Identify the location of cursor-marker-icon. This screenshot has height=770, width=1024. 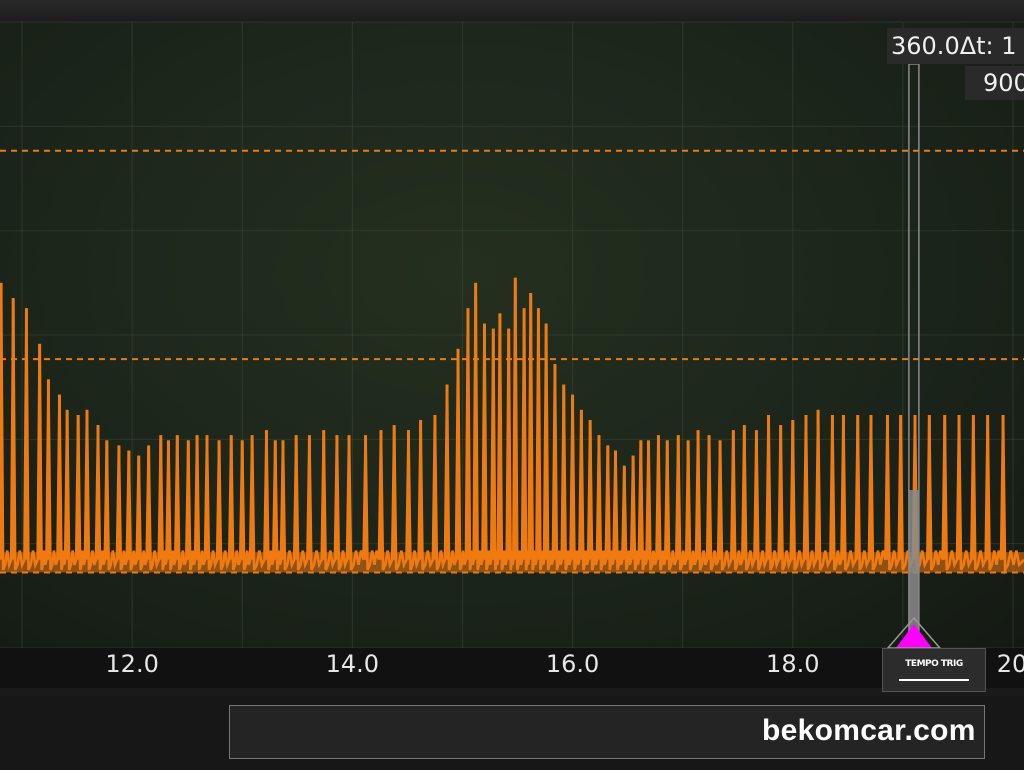
(913, 636).